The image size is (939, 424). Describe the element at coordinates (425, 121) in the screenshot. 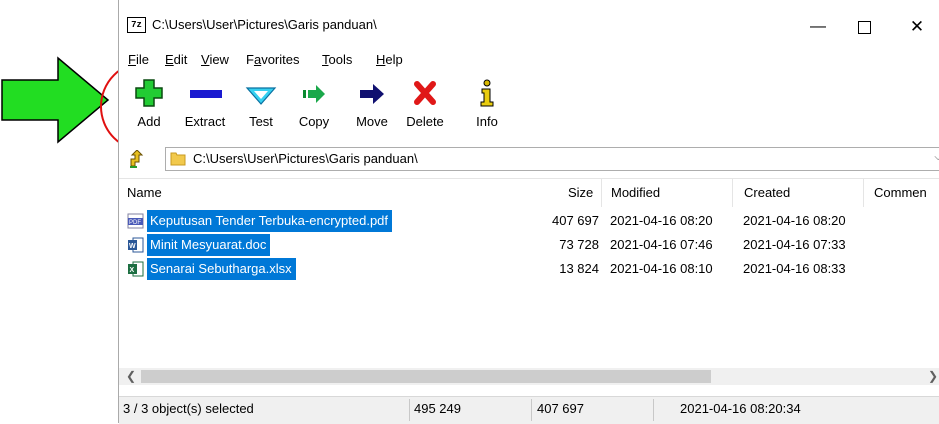

I see `delete-label: Delete` at that location.